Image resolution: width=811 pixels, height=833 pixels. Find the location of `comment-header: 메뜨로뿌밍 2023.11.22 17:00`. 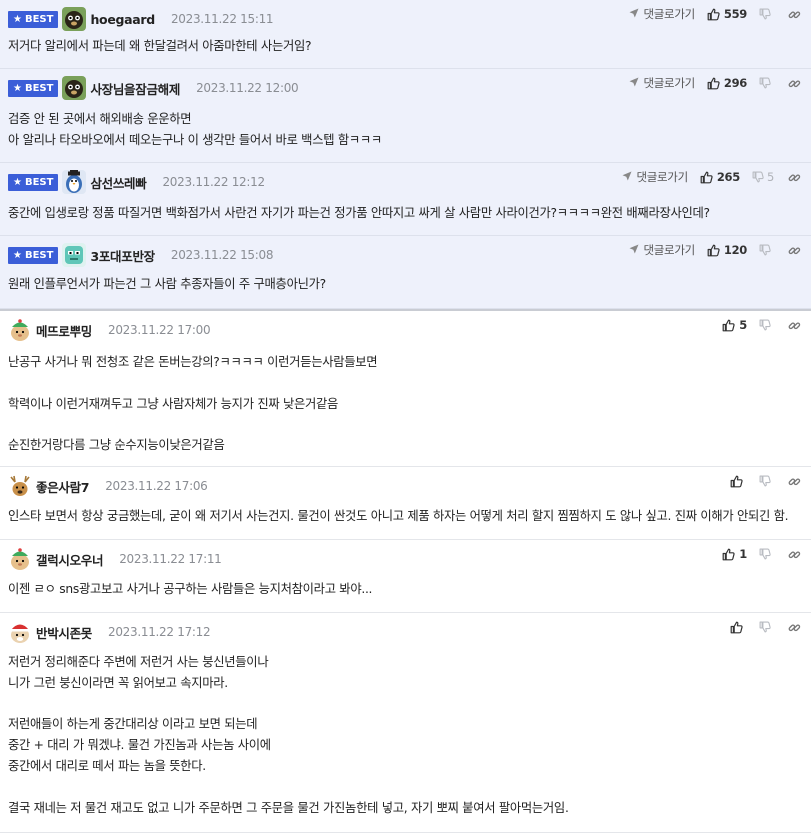

comment-header: 메뜨로뿌밍 2023.11.22 17:00 is located at coordinates (109, 330).